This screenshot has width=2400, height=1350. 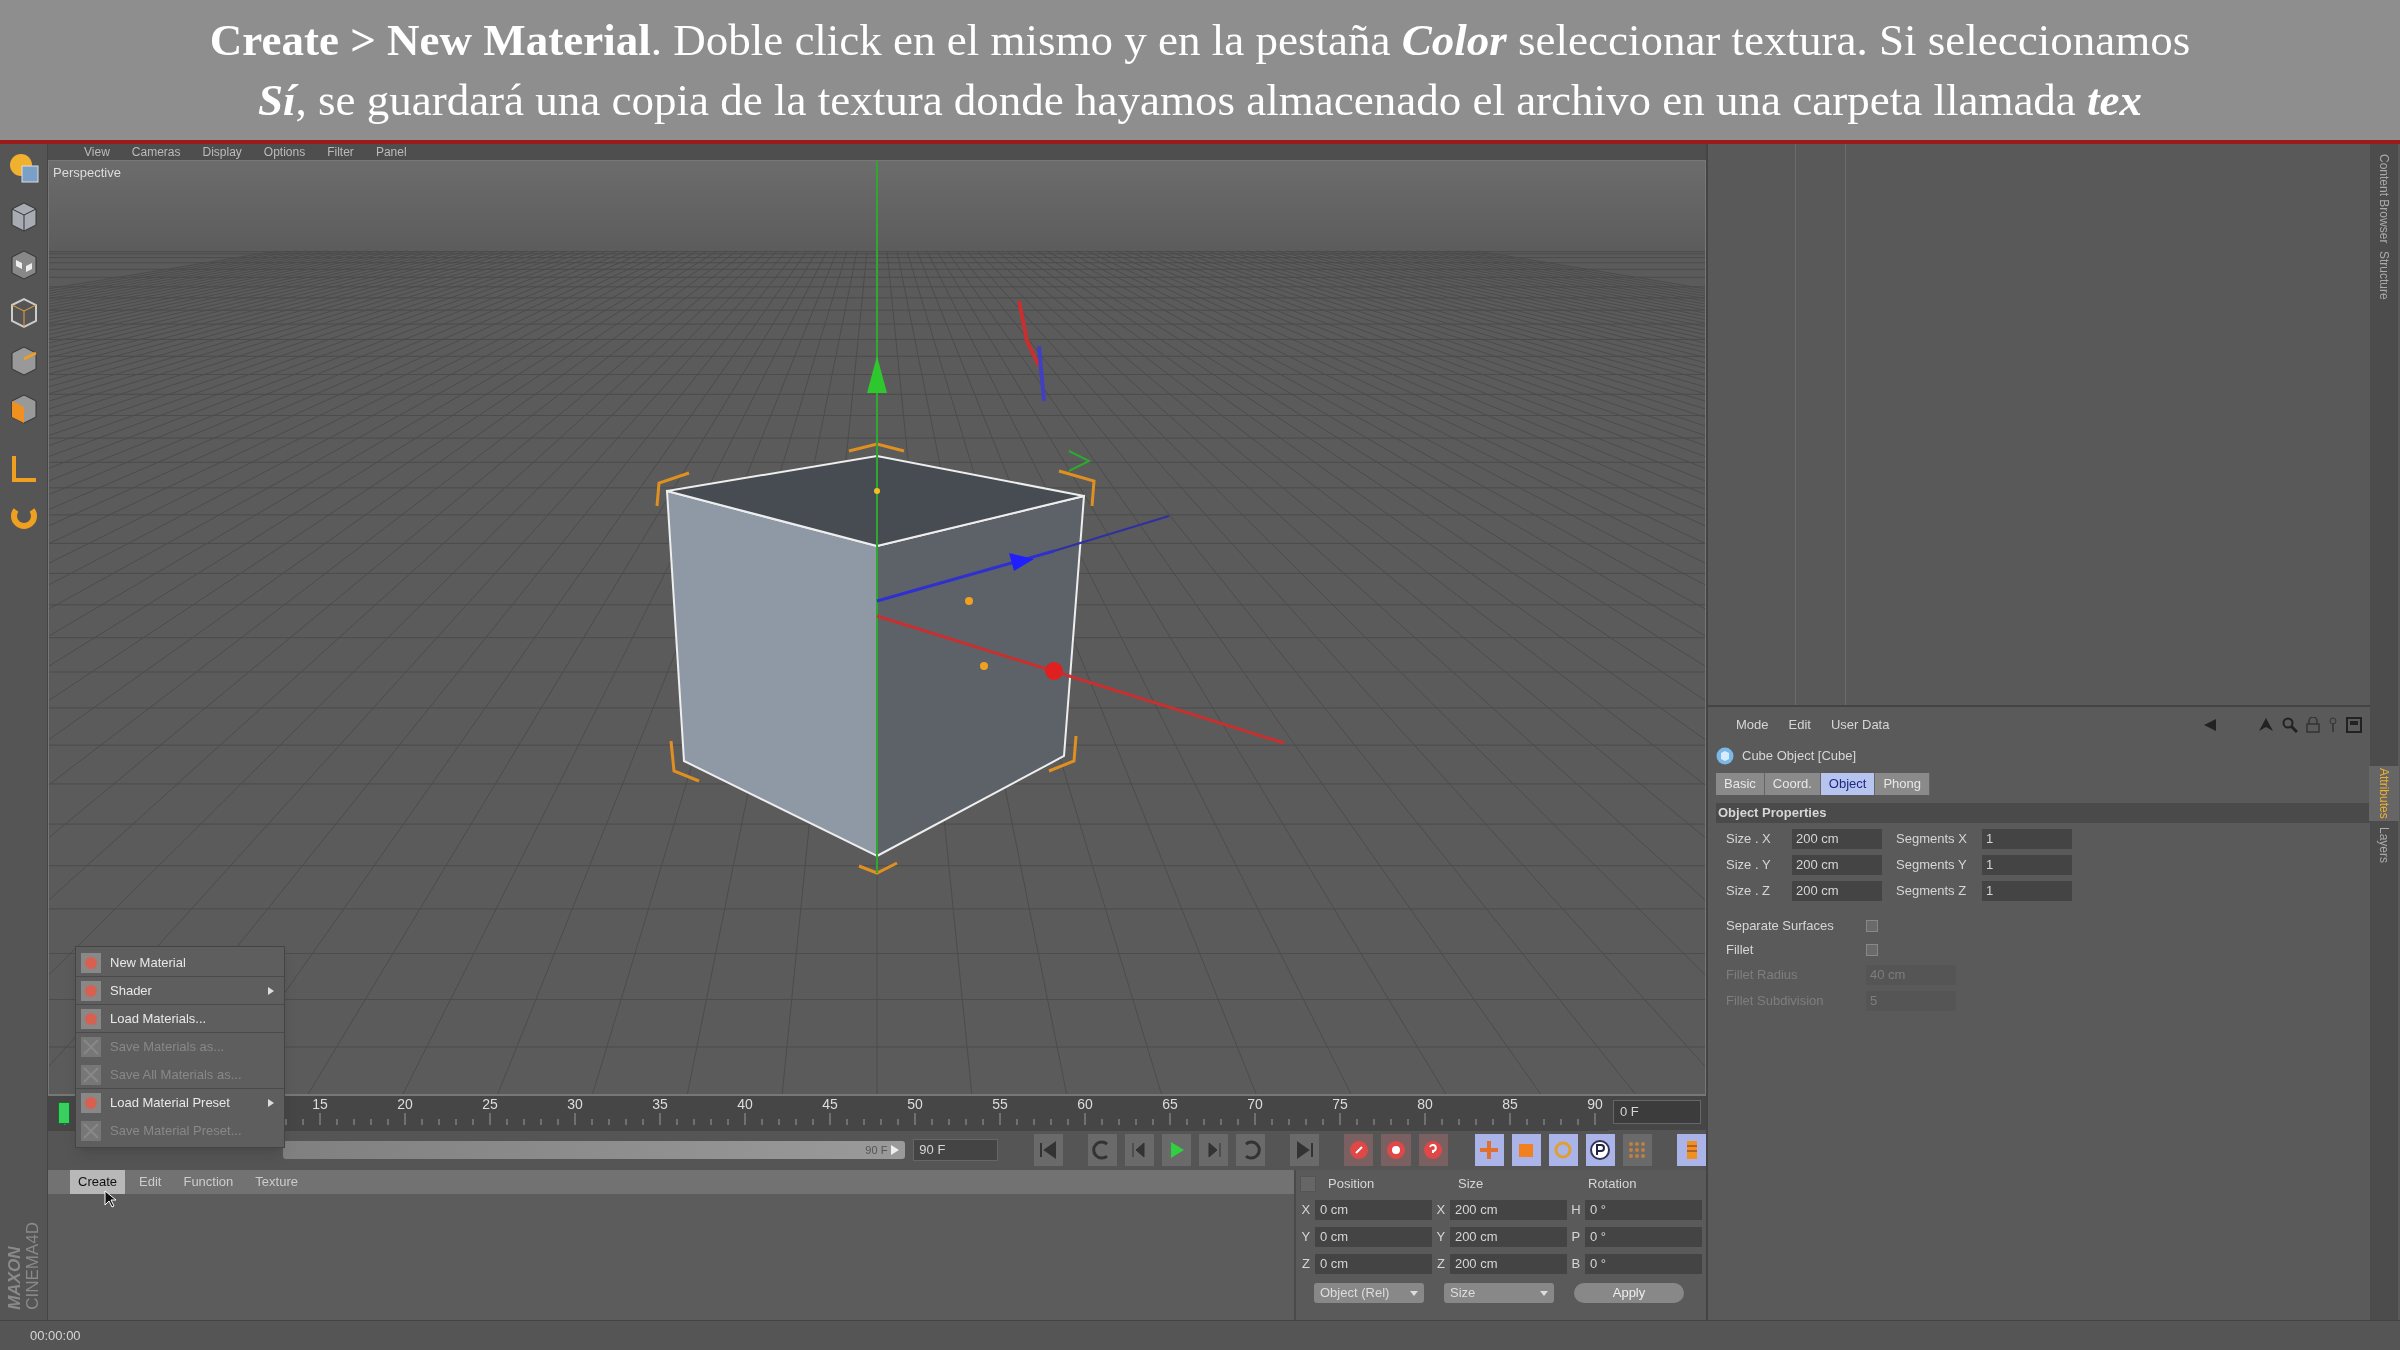 I want to click on object-tab: Object, so click(x=1848, y=784).